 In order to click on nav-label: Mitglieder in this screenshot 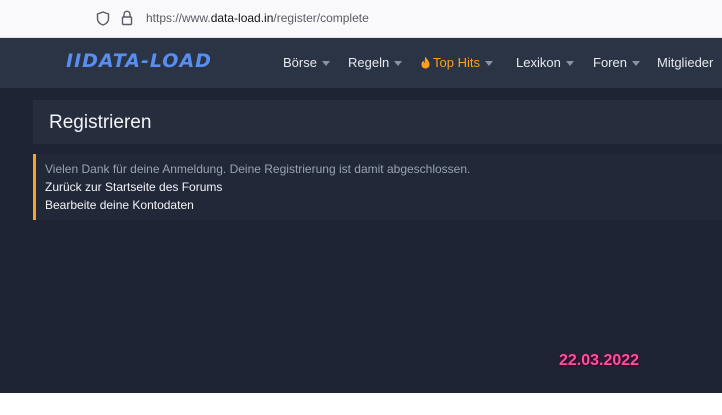, I will do `click(685, 62)`.